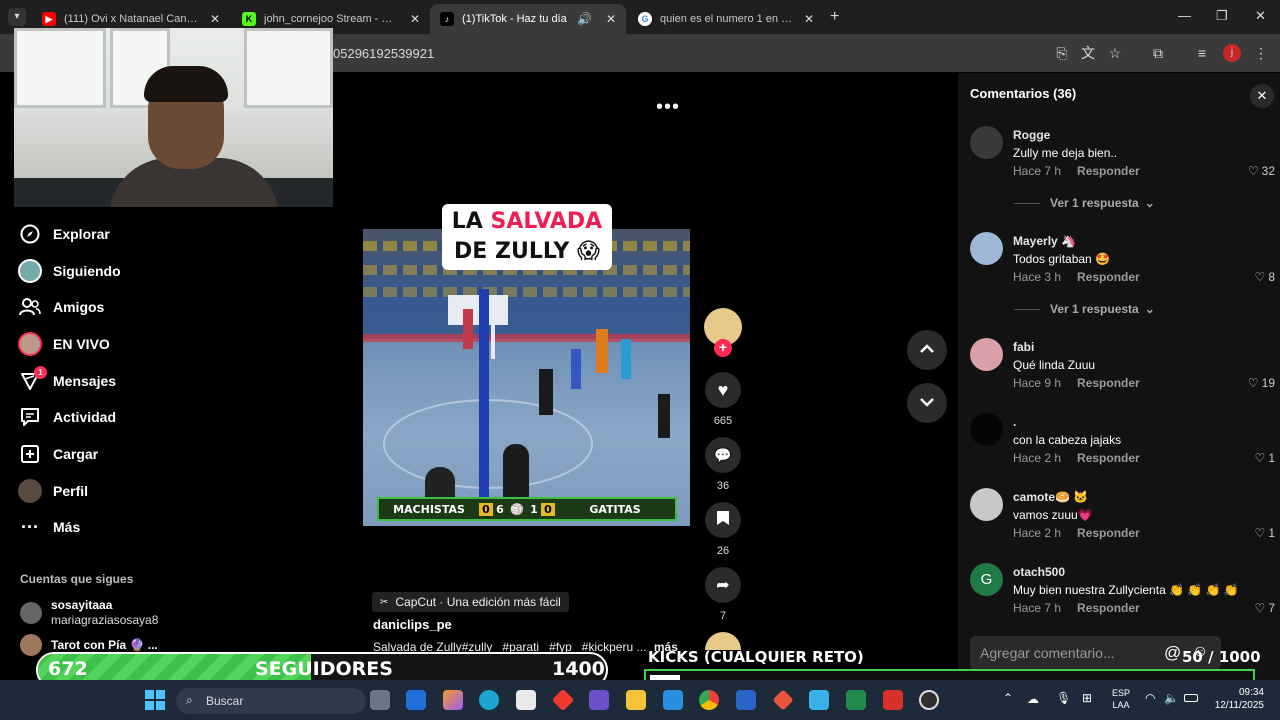  Describe the element at coordinates (526, 700) in the screenshot. I see `store-icon` at that location.